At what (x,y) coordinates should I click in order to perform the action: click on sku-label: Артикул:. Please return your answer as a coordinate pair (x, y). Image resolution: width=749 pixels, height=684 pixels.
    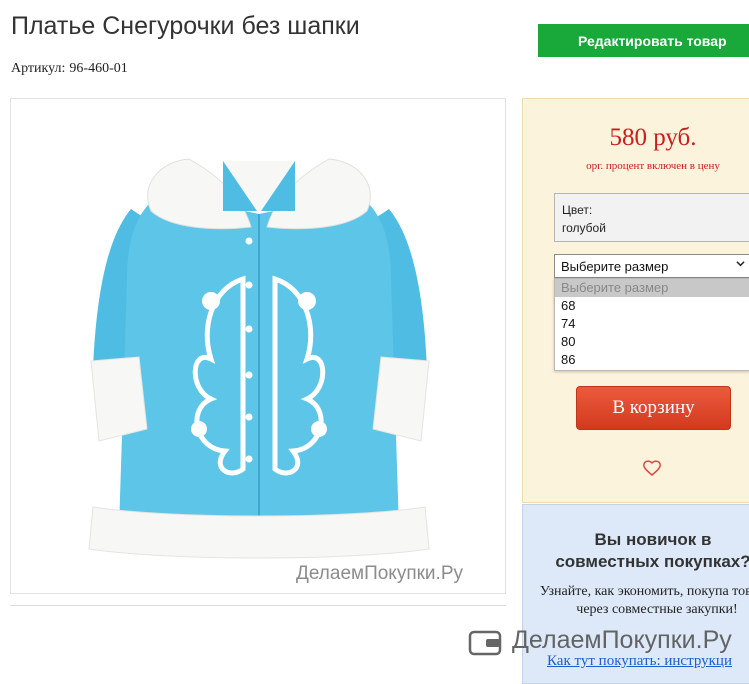
    Looking at the image, I should click on (38, 68).